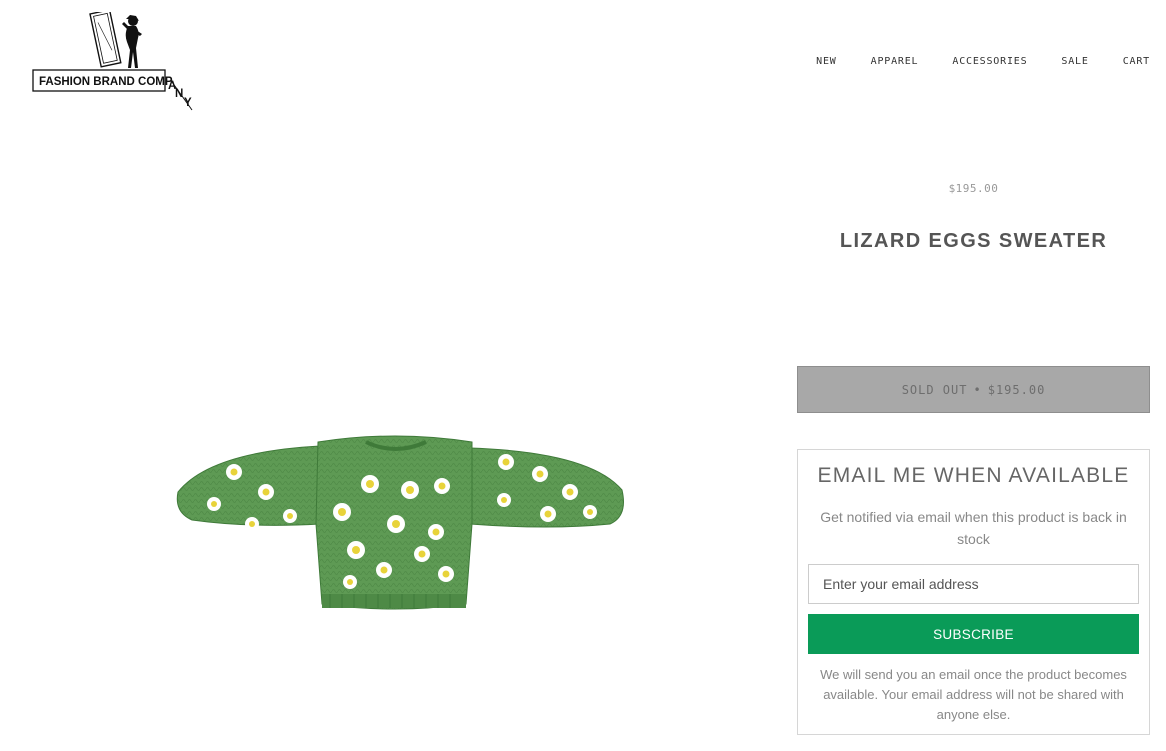  I want to click on sold-out-label: SOLD OUT, so click(934, 389).